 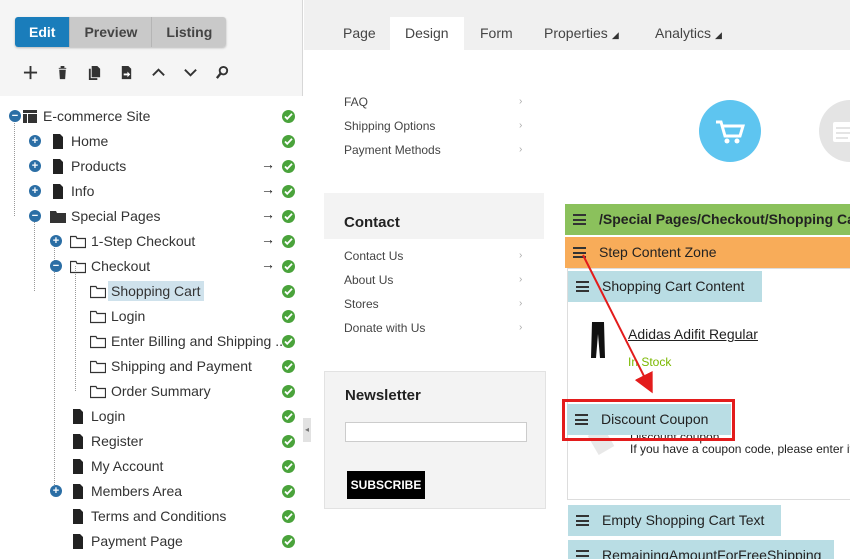 I want to click on link-shipping-options-label: Shipping Options, so click(x=390, y=126).